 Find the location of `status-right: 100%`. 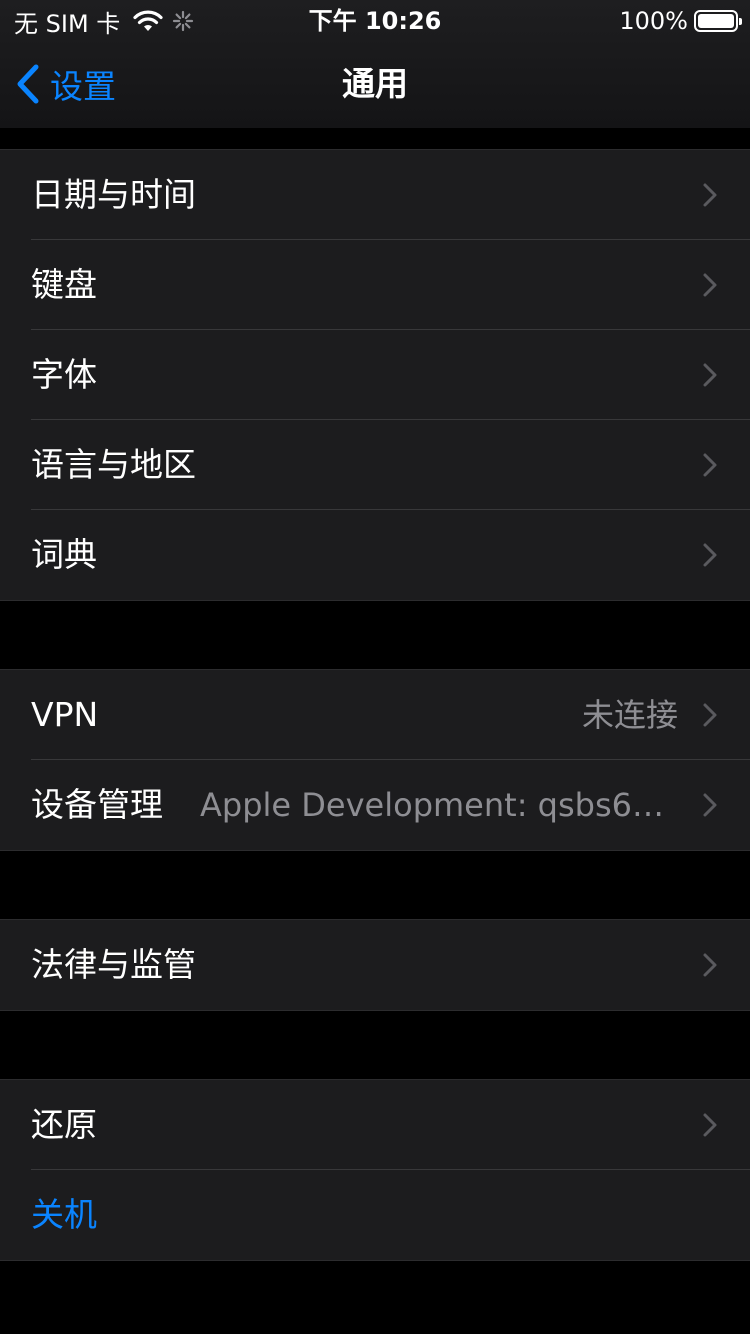

status-right: 100% is located at coordinates (680, 21).